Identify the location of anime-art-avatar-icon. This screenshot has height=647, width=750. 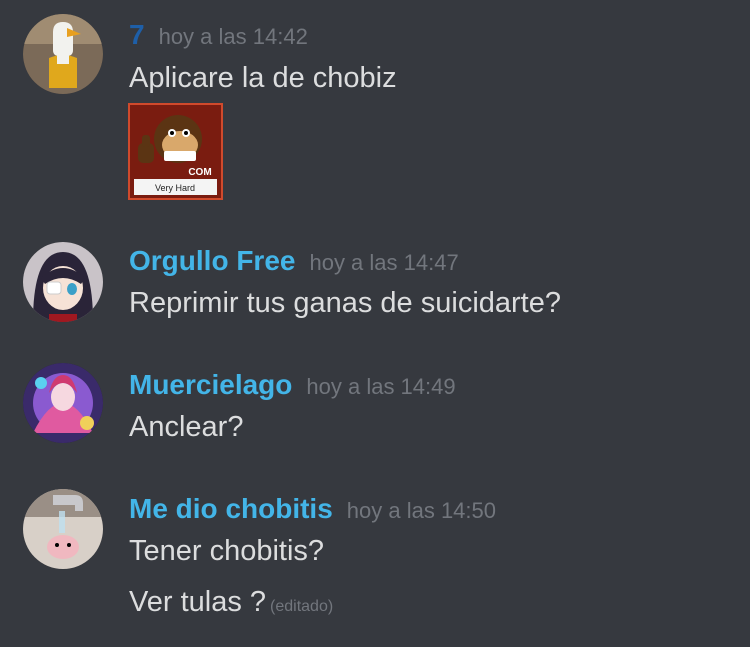
(63, 403).